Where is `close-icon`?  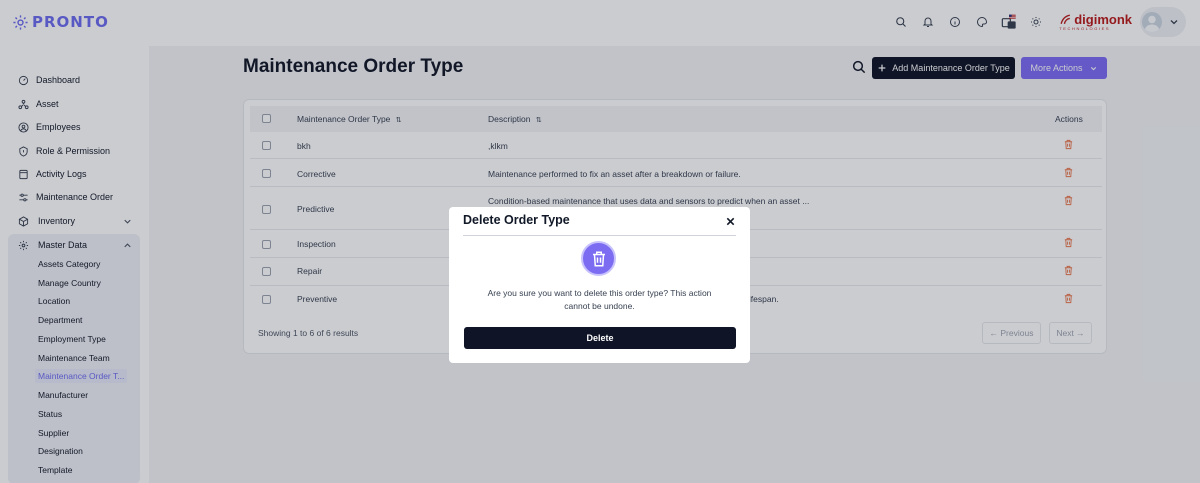
close-icon is located at coordinates (730, 221).